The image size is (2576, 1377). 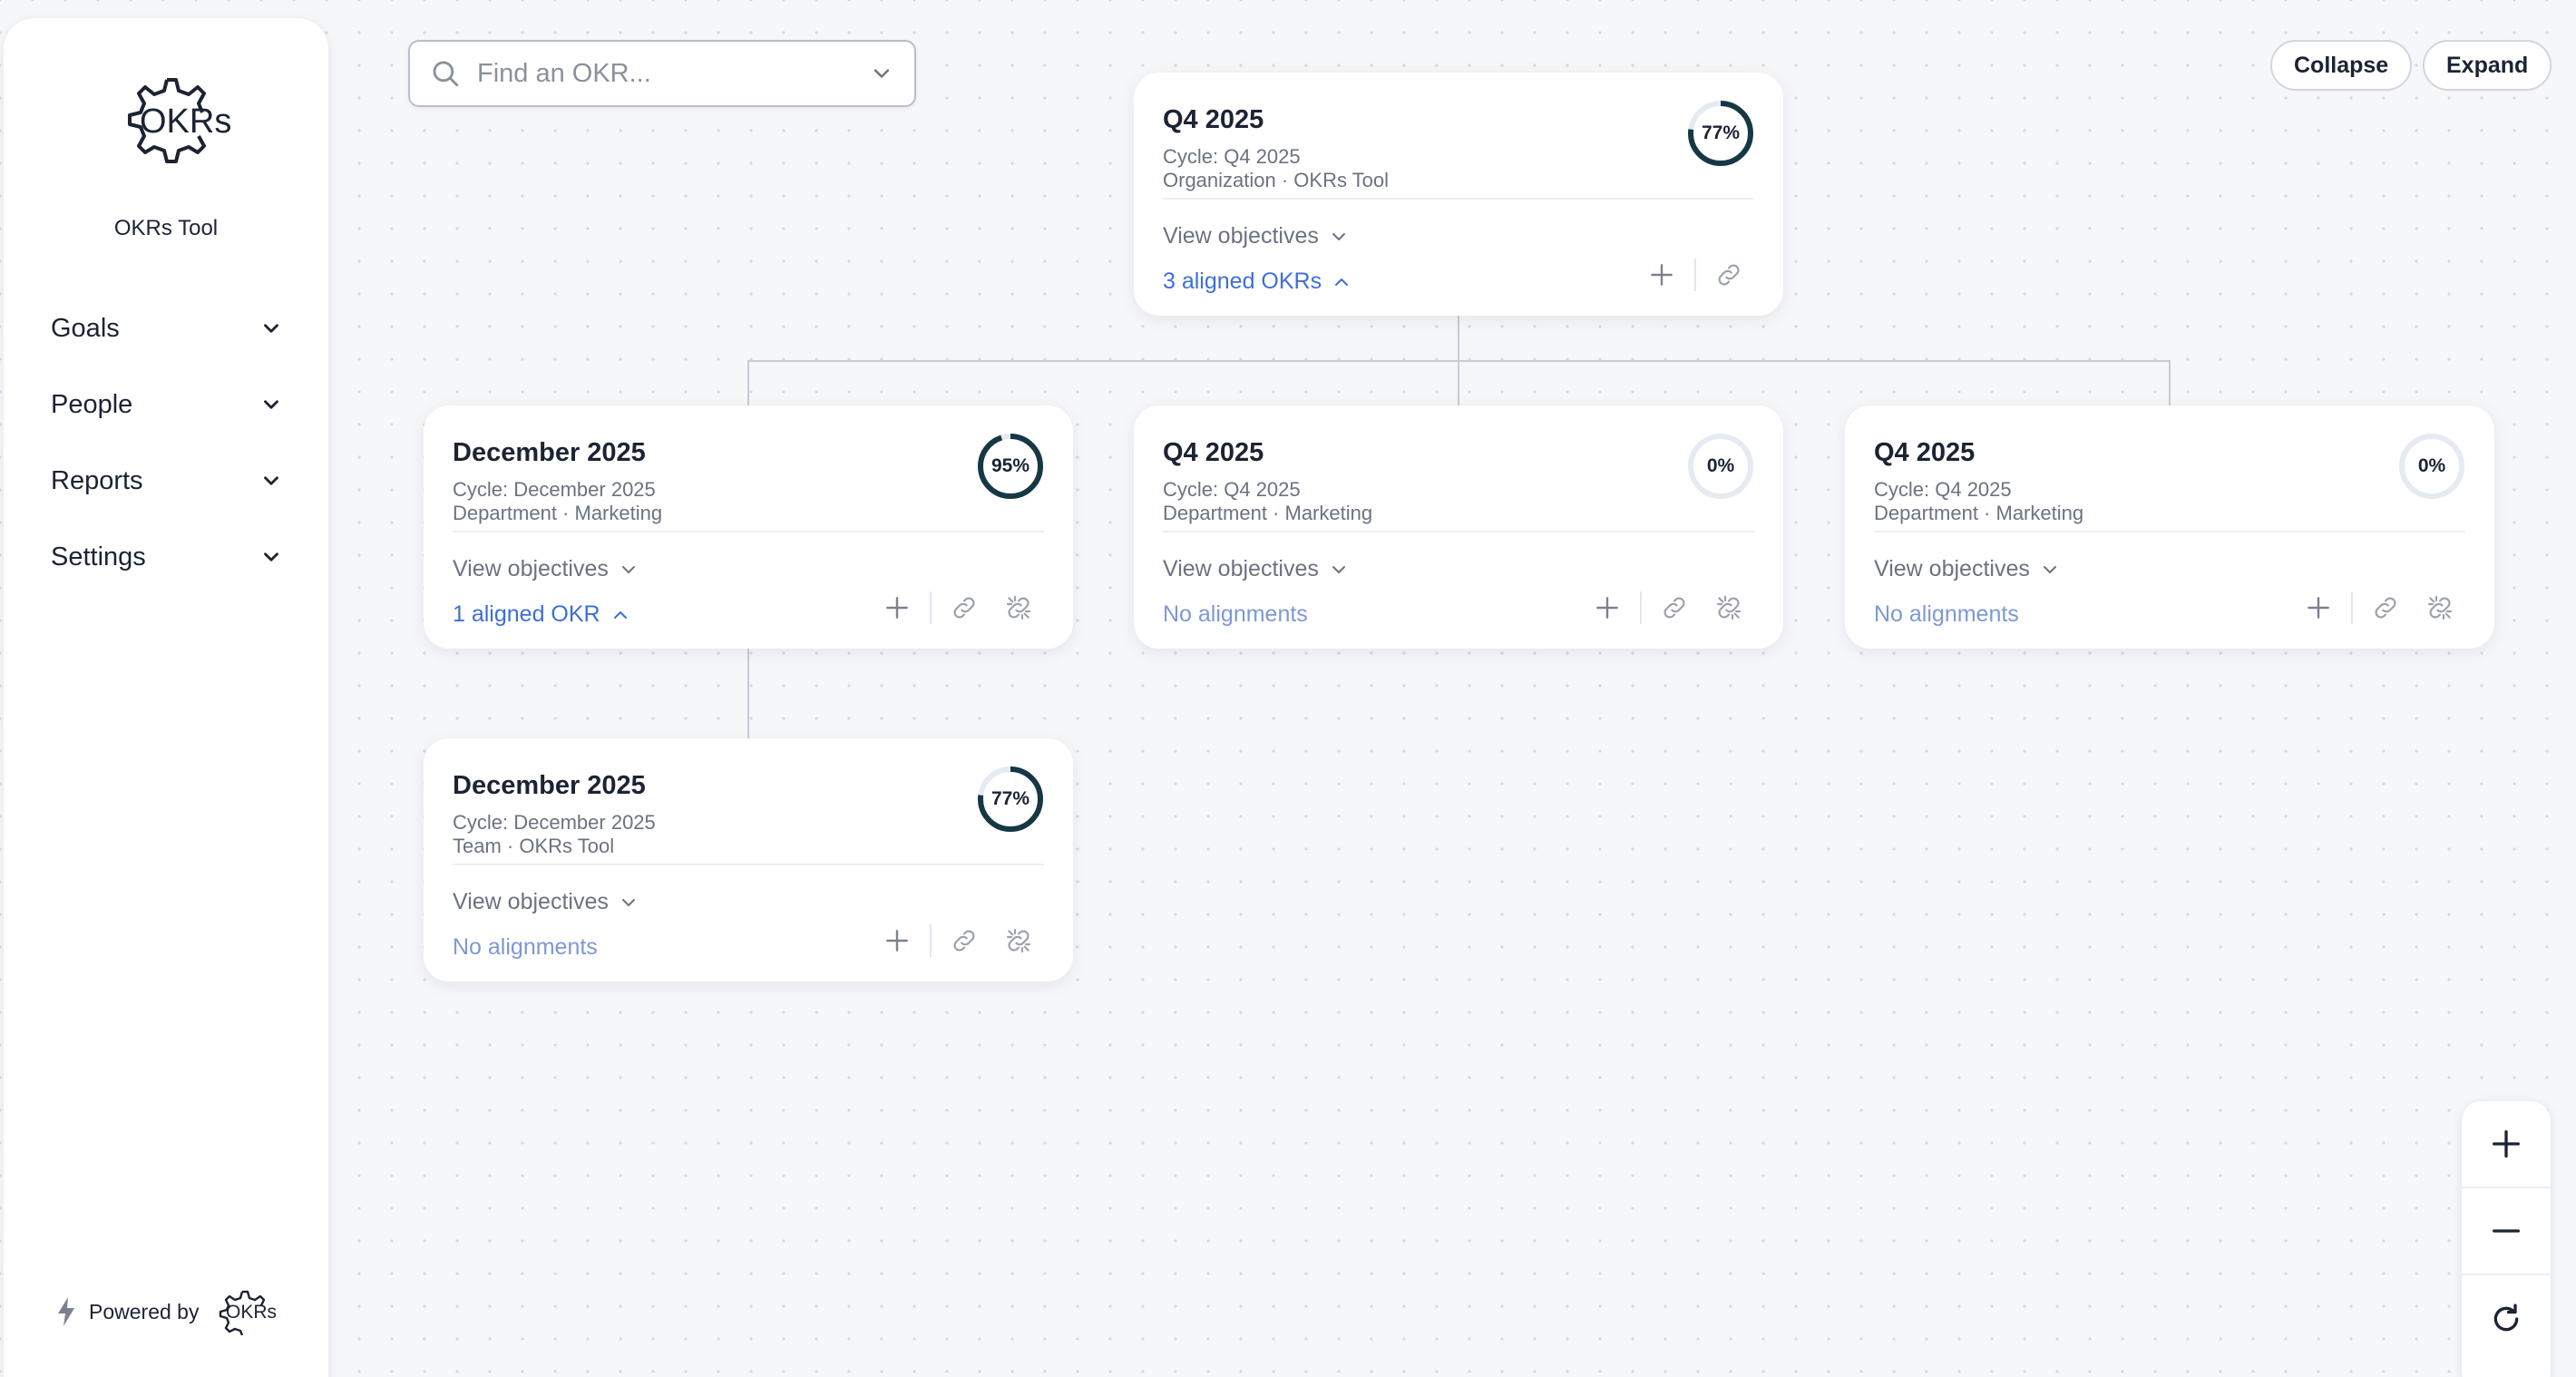 I want to click on zoom-controls, so click(x=2506, y=1239).